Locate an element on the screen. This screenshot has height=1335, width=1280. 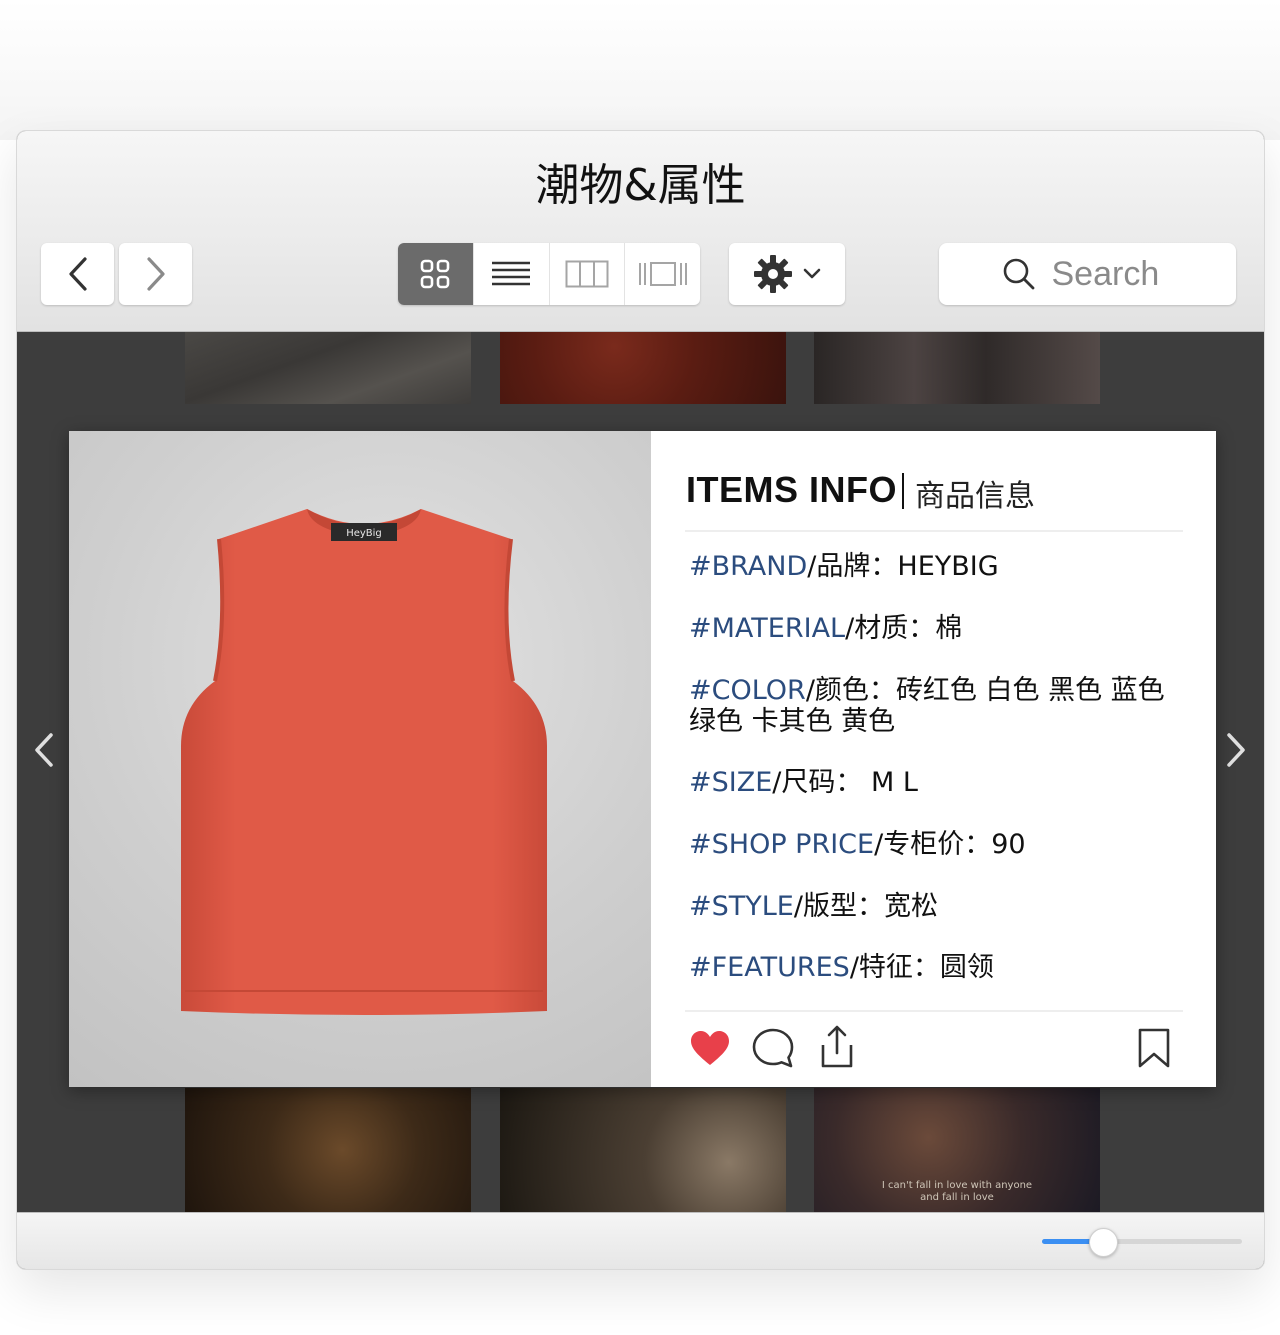
grid-icon is located at coordinates (435, 274).